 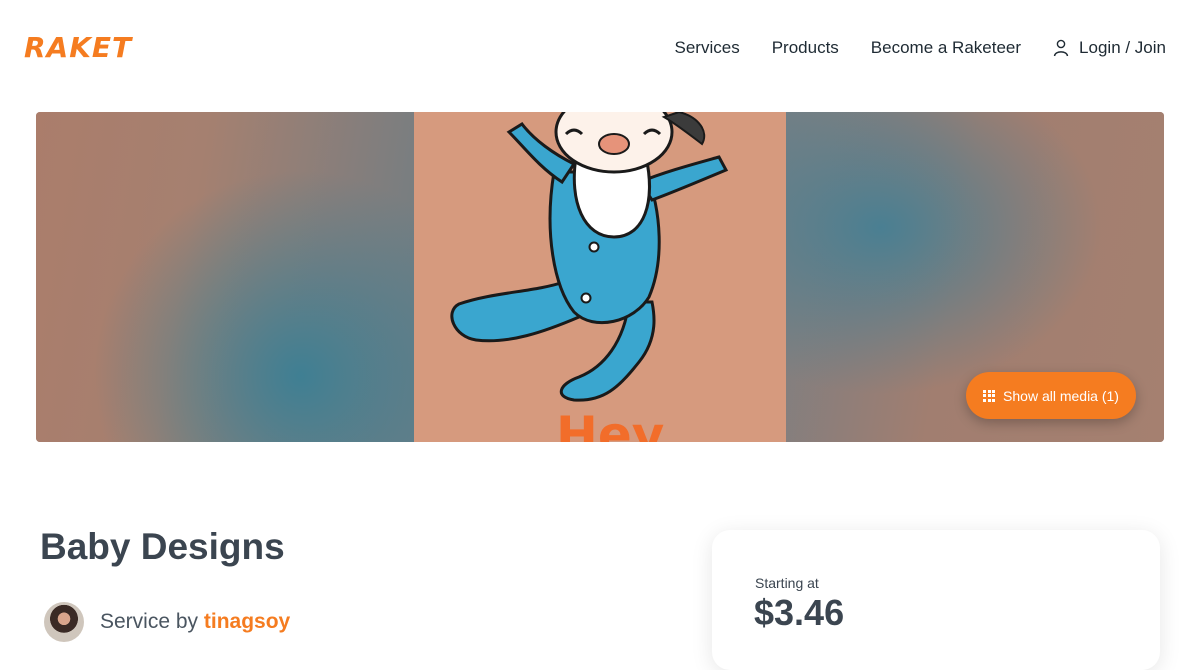 What do you see at coordinates (799, 612) in the screenshot?
I see `price-value: $3.46` at bounding box center [799, 612].